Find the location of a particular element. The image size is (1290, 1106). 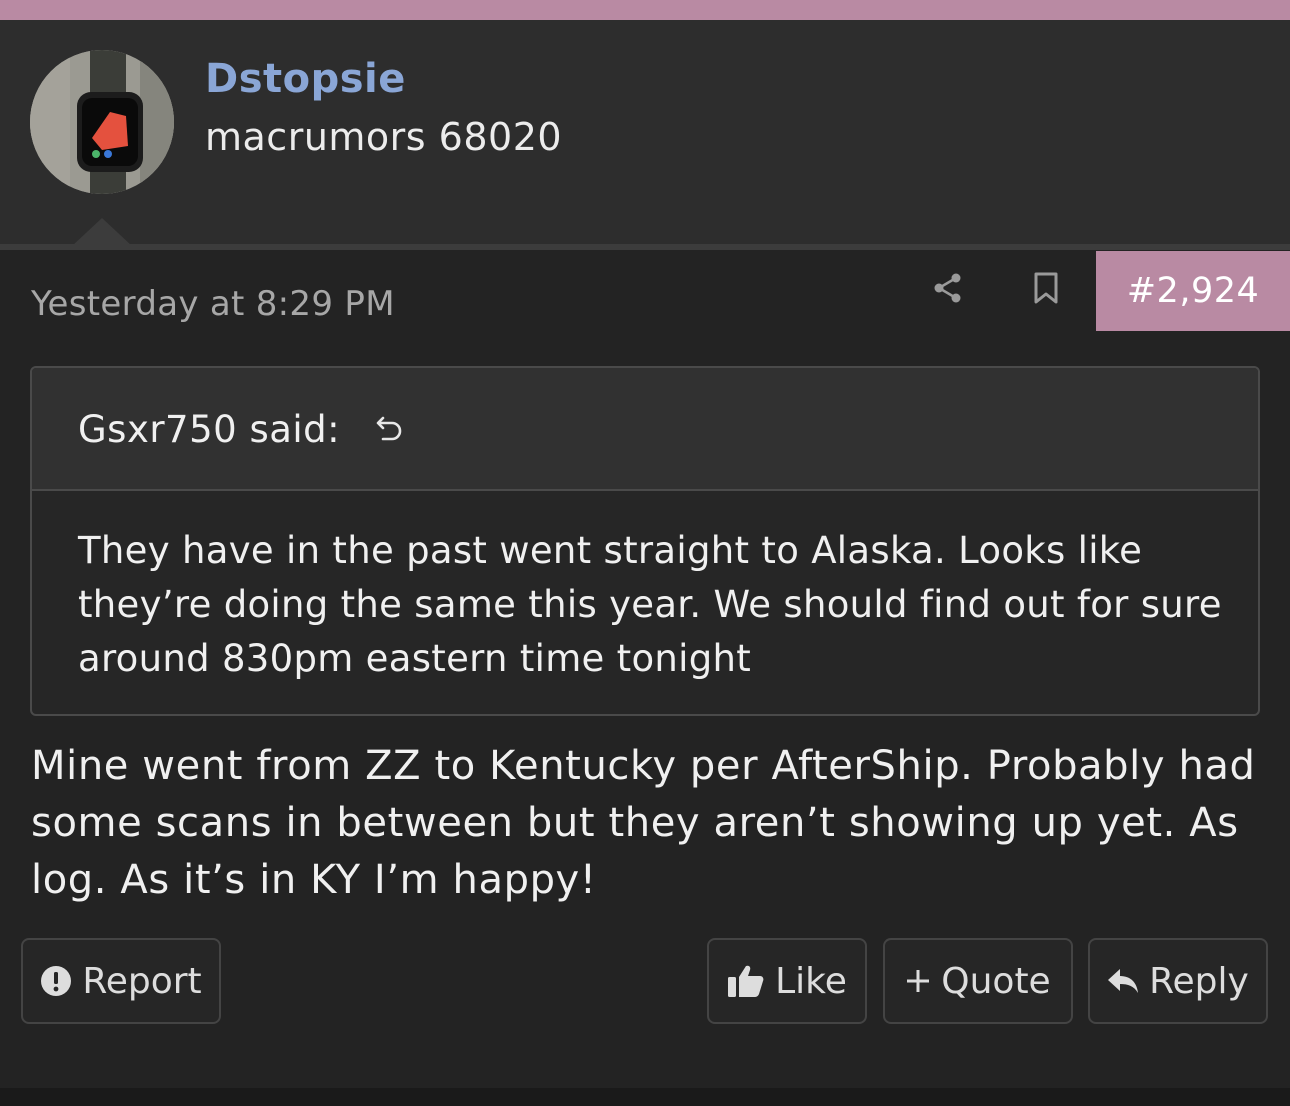

bookmark-icon is located at coordinates (1046, 288).